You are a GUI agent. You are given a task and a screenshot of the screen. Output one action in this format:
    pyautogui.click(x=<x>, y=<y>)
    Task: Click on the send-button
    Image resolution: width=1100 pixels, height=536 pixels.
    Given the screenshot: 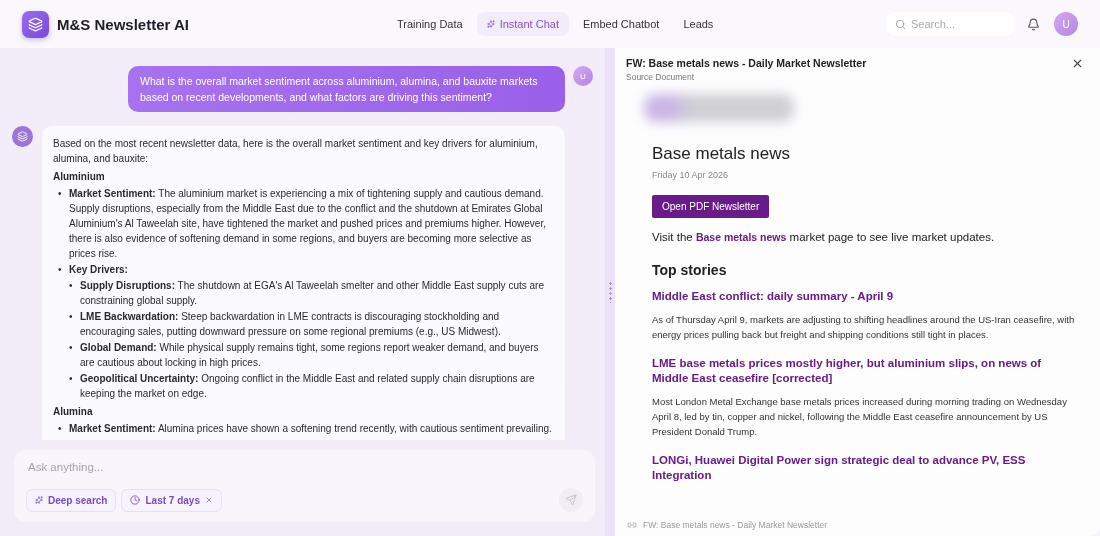 What is the action you would take?
    pyautogui.click(x=571, y=500)
    